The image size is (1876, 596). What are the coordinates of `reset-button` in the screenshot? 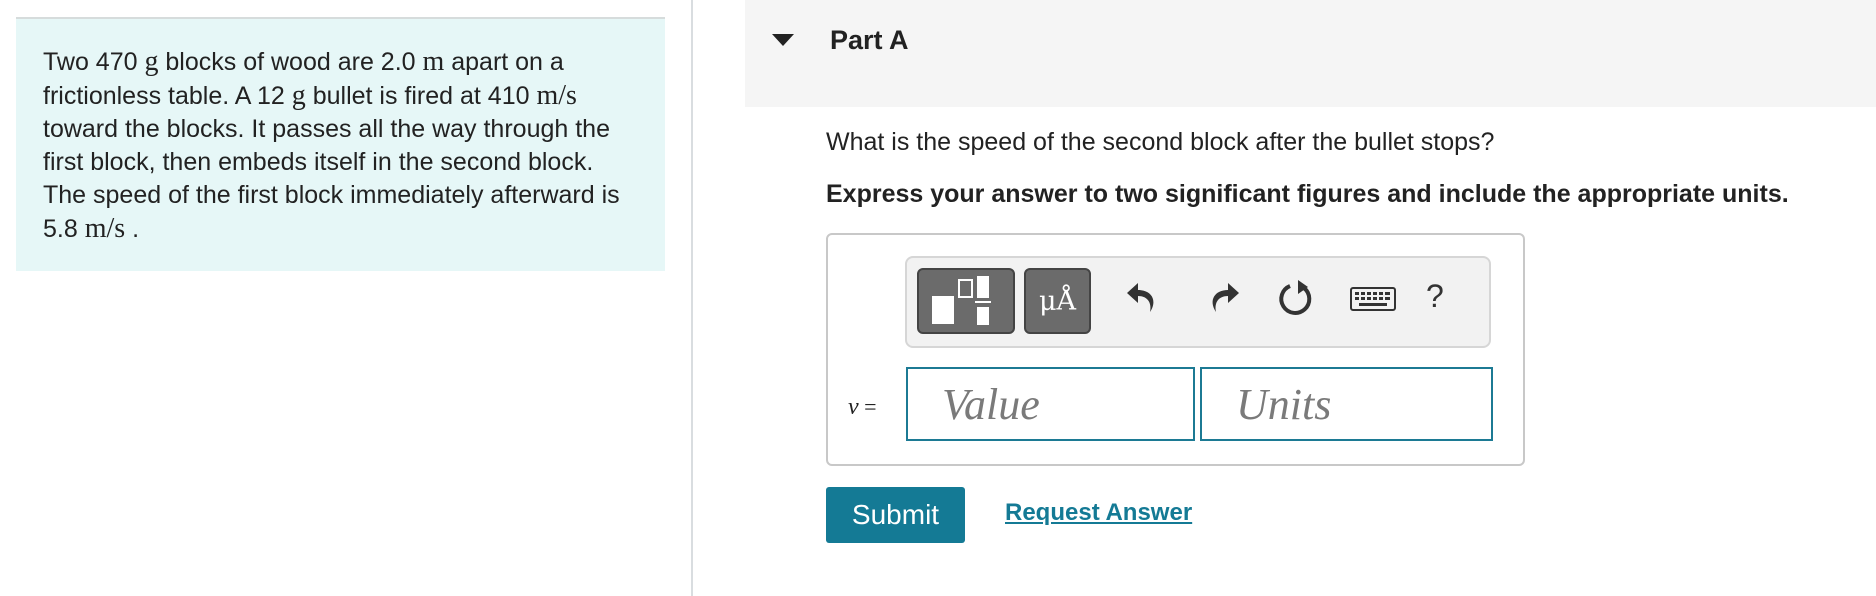 It's located at (1296, 299).